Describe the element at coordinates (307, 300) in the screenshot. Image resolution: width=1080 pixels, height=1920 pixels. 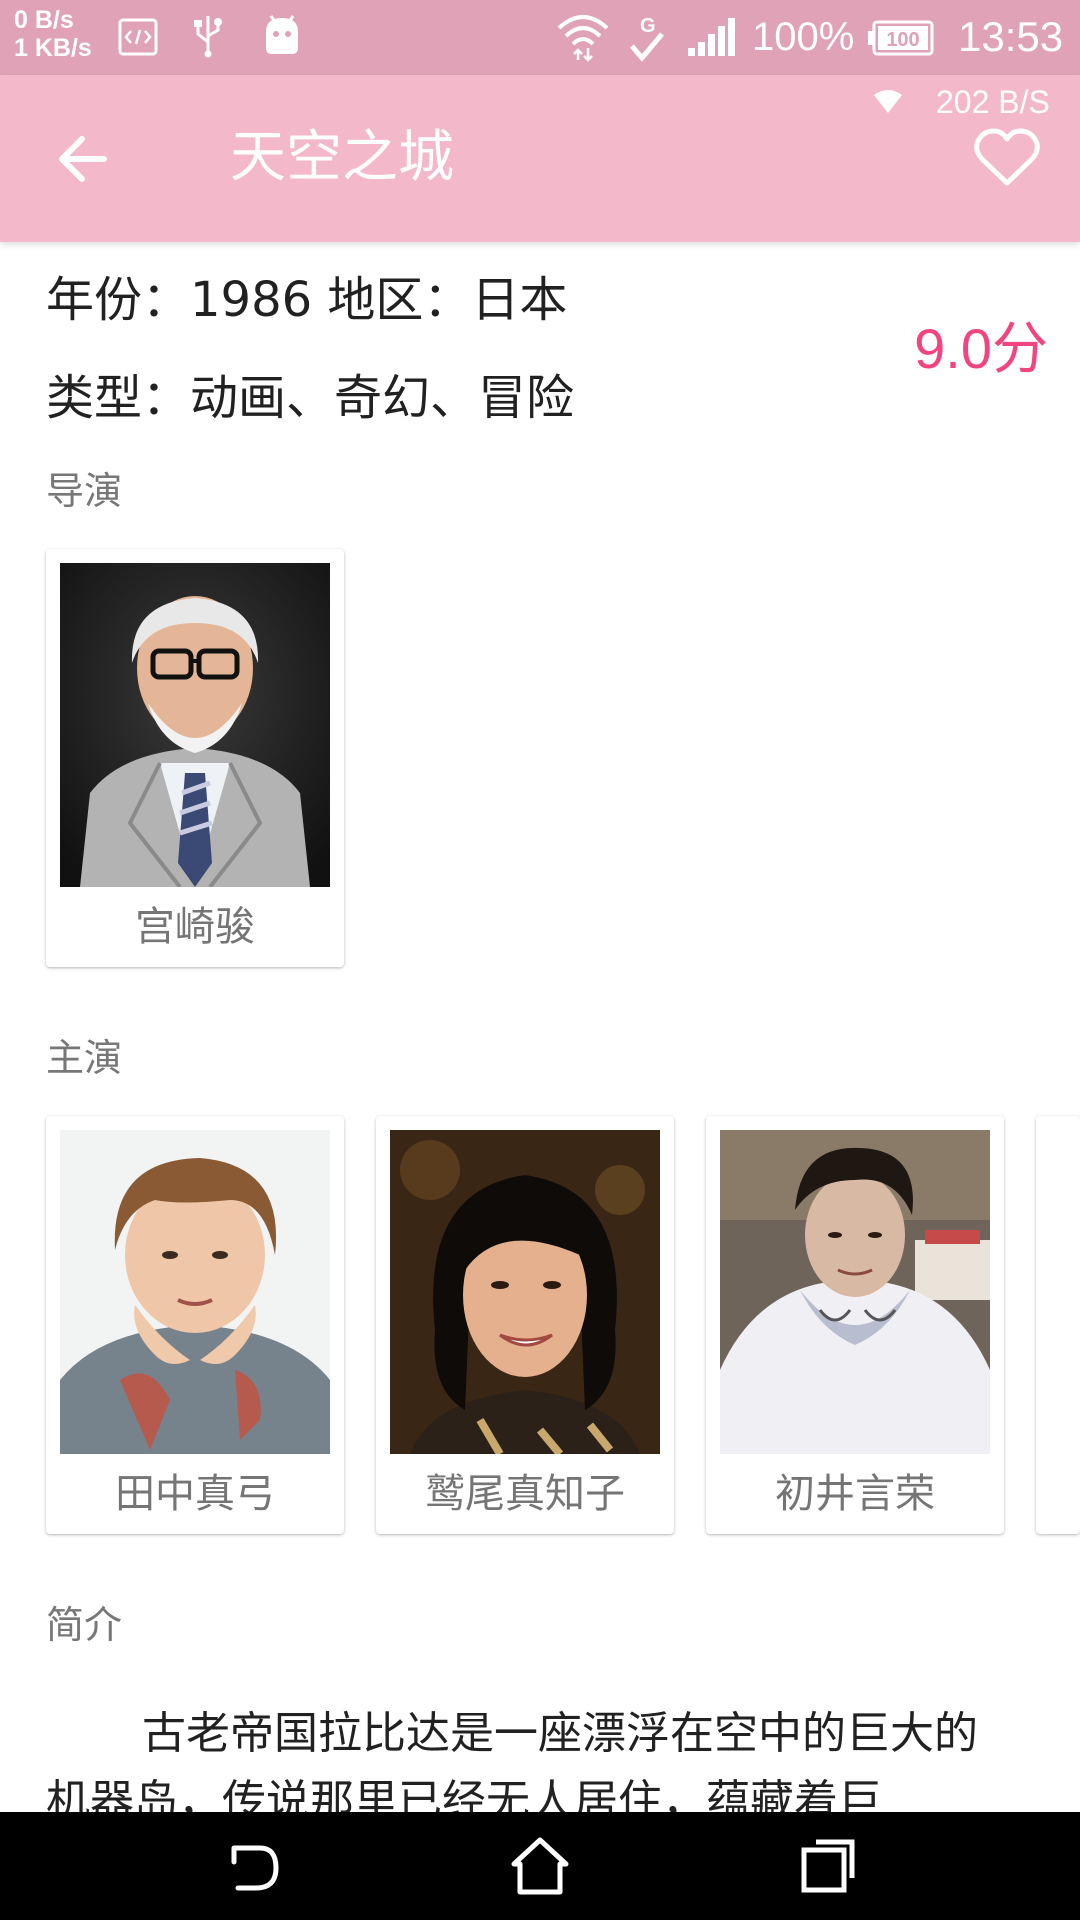
I see `year-region-line: 年份：1986 地区：日本` at that location.